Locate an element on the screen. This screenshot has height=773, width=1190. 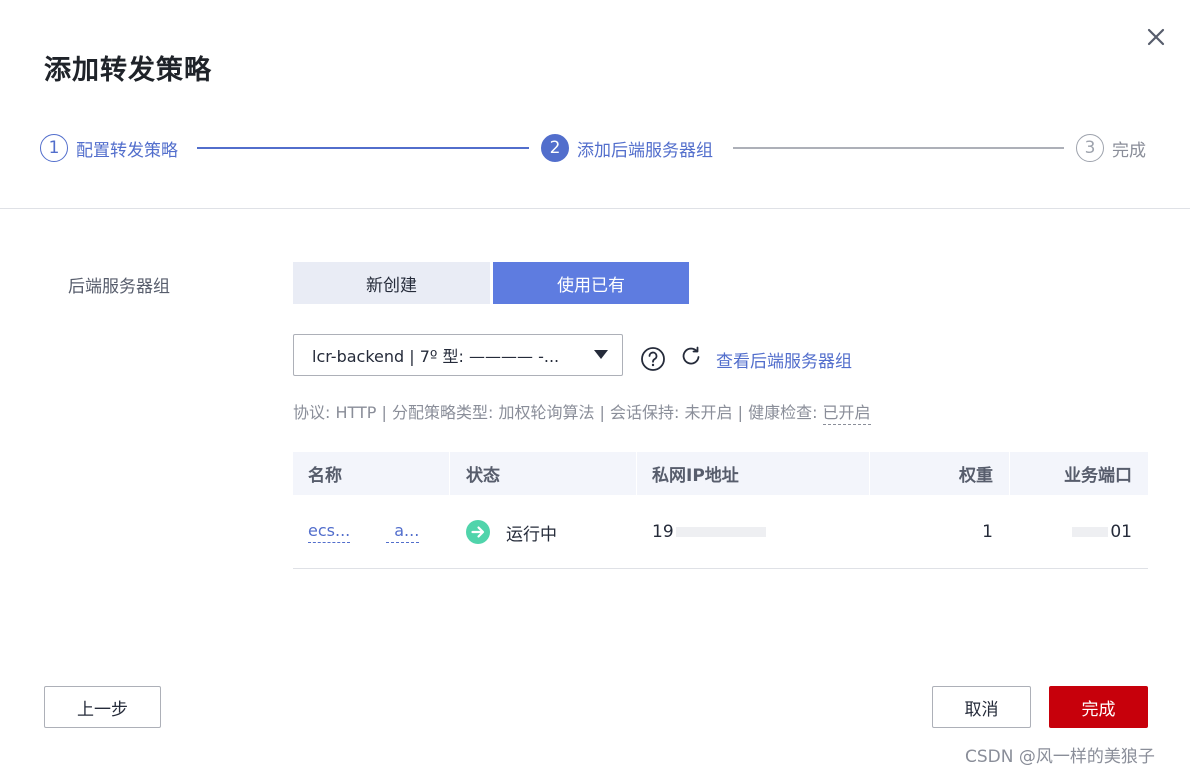
stepper: 1 配置转发策略 2 添加后端服务器组 3 完成 is located at coordinates (595, 149).